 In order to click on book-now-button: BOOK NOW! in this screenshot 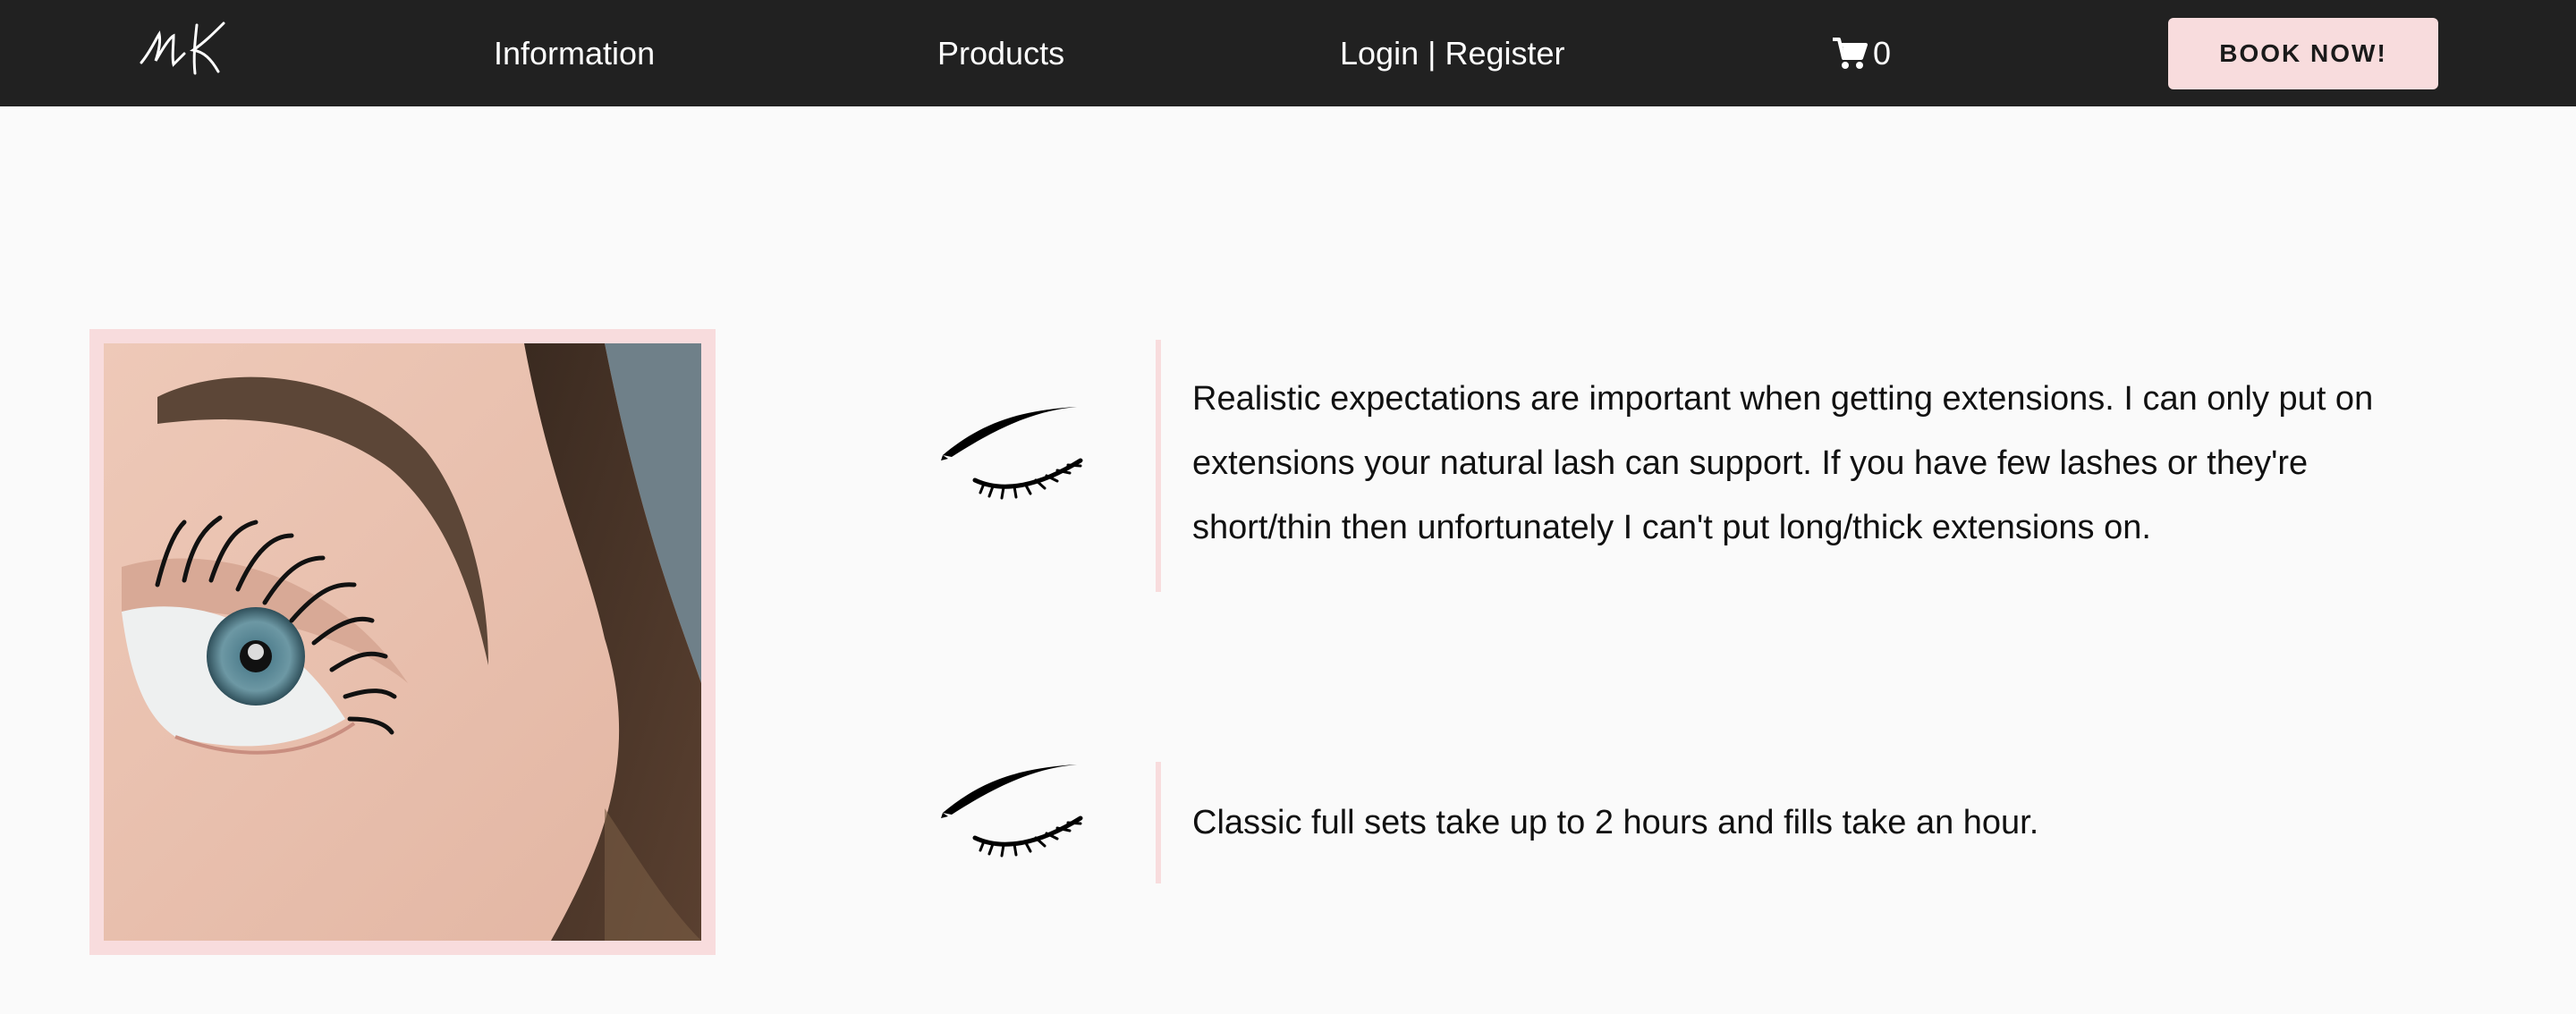, I will do `click(2303, 53)`.